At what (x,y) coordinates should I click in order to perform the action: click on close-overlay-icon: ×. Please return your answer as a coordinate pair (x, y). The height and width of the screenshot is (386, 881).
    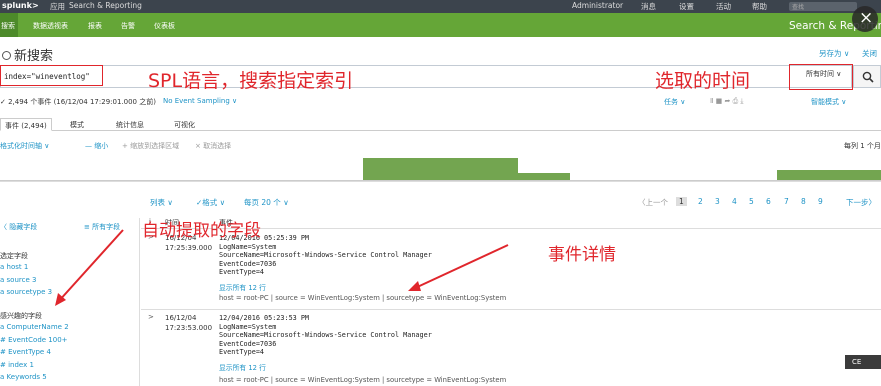
    Looking at the image, I should click on (865, 19).